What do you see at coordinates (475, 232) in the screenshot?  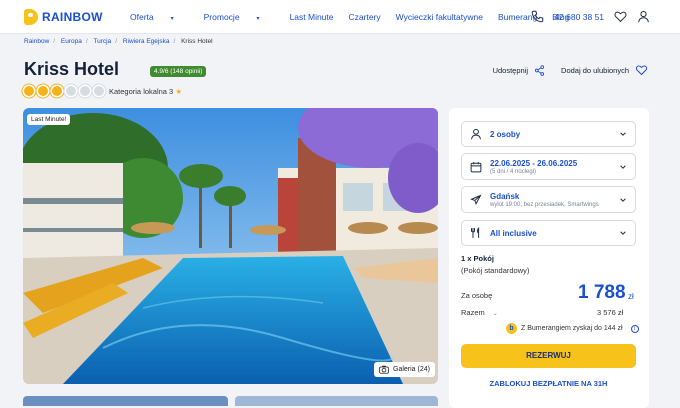 I see `cutlery-icon` at bounding box center [475, 232].